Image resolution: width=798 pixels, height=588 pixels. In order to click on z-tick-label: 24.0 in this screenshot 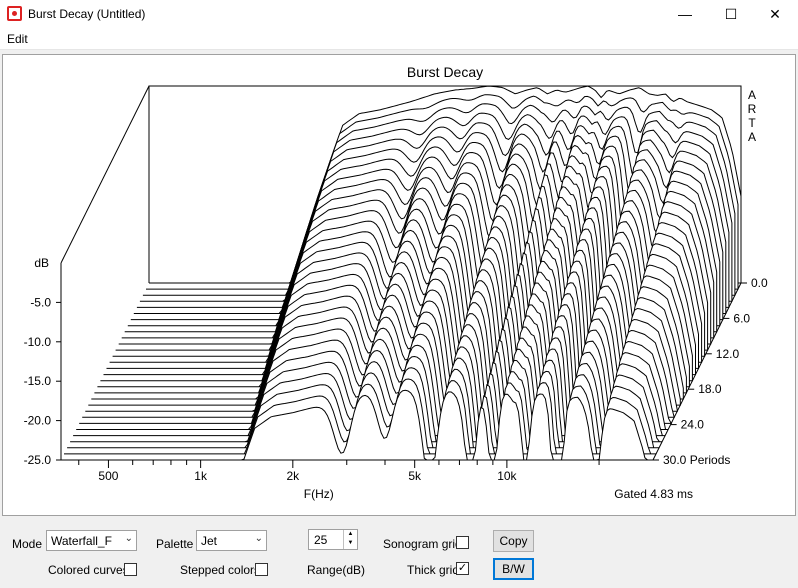, I will do `click(693, 425)`.